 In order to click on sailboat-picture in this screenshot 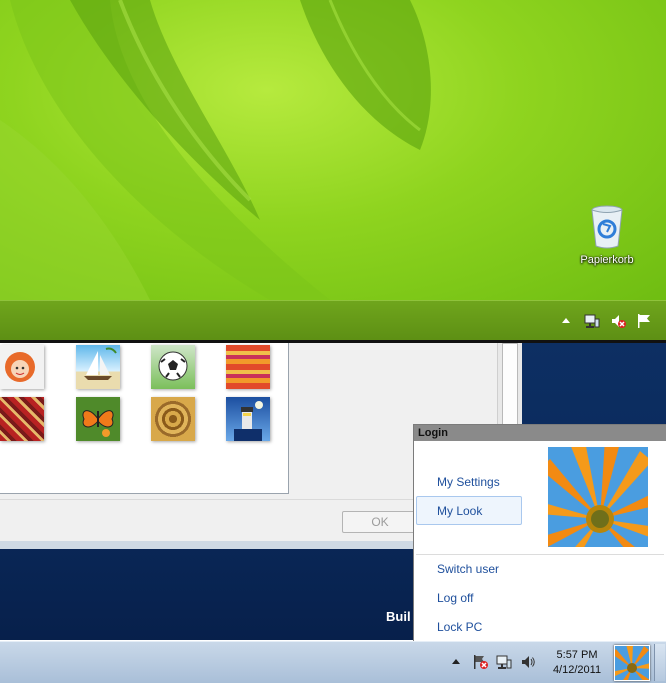, I will do `click(98, 367)`.